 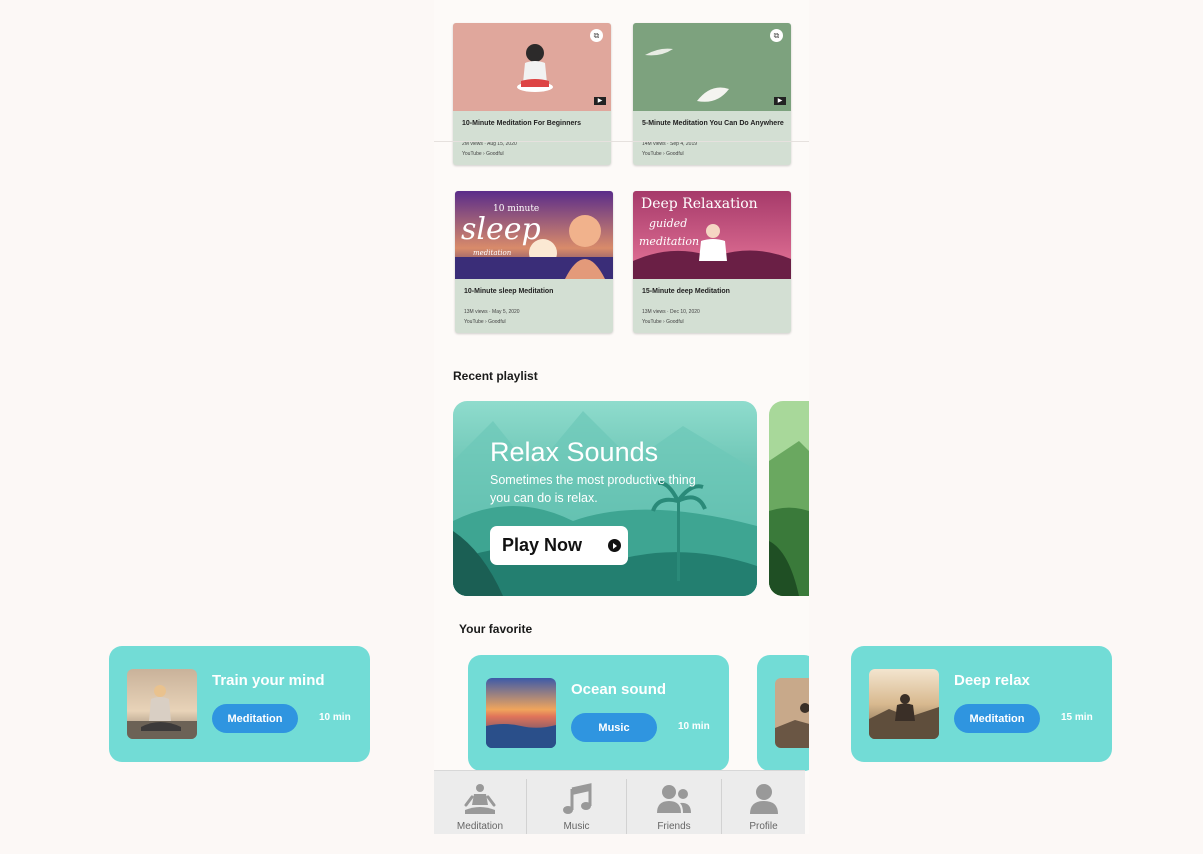 I want to click on play-now-button: Play Now, so click(x=559, y=545).